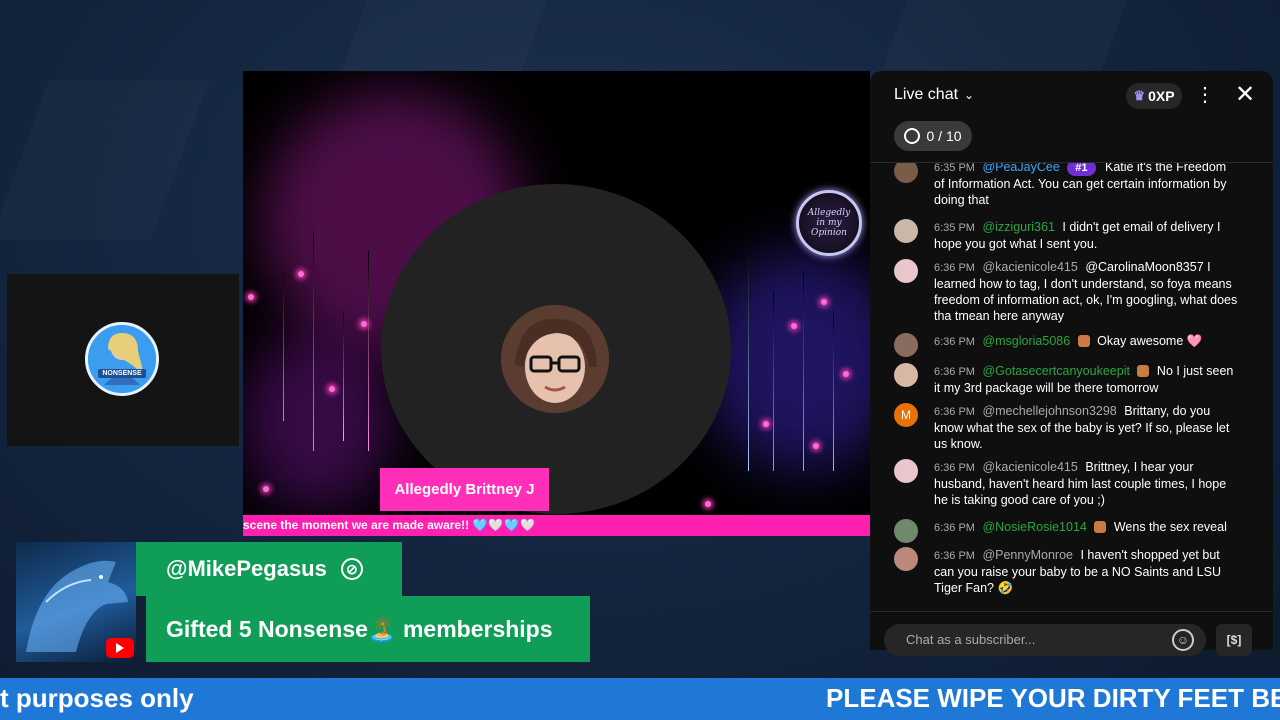 This screenshot has width=1280, height=720. I want to click on logo-text: Allegedly in my Opinion, so click(829, 223).